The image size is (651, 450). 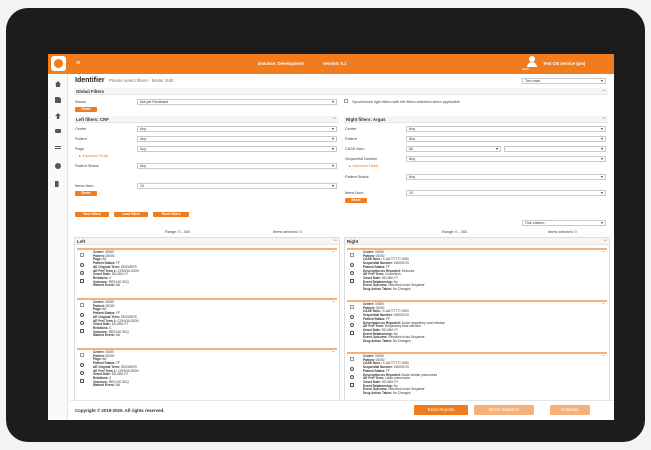 I want to click on right-seq-num-label: Sequential Number, so click(x=361, y=159).